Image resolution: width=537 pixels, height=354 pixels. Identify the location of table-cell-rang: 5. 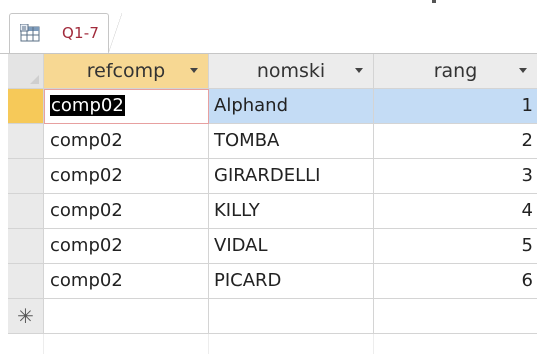
(455, 246).